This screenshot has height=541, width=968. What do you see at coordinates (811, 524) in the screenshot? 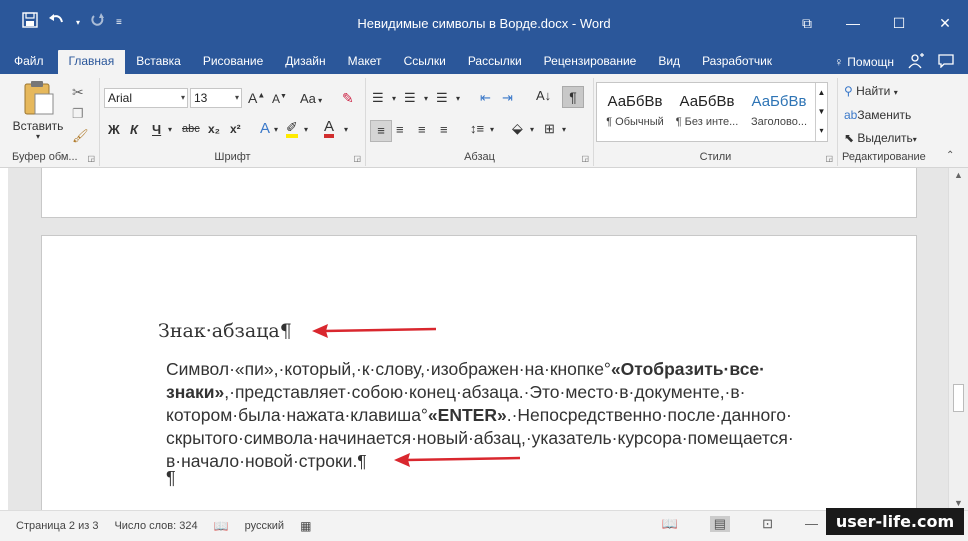
I see `zoom-out-icon: —` at bounding box center [811, 524].